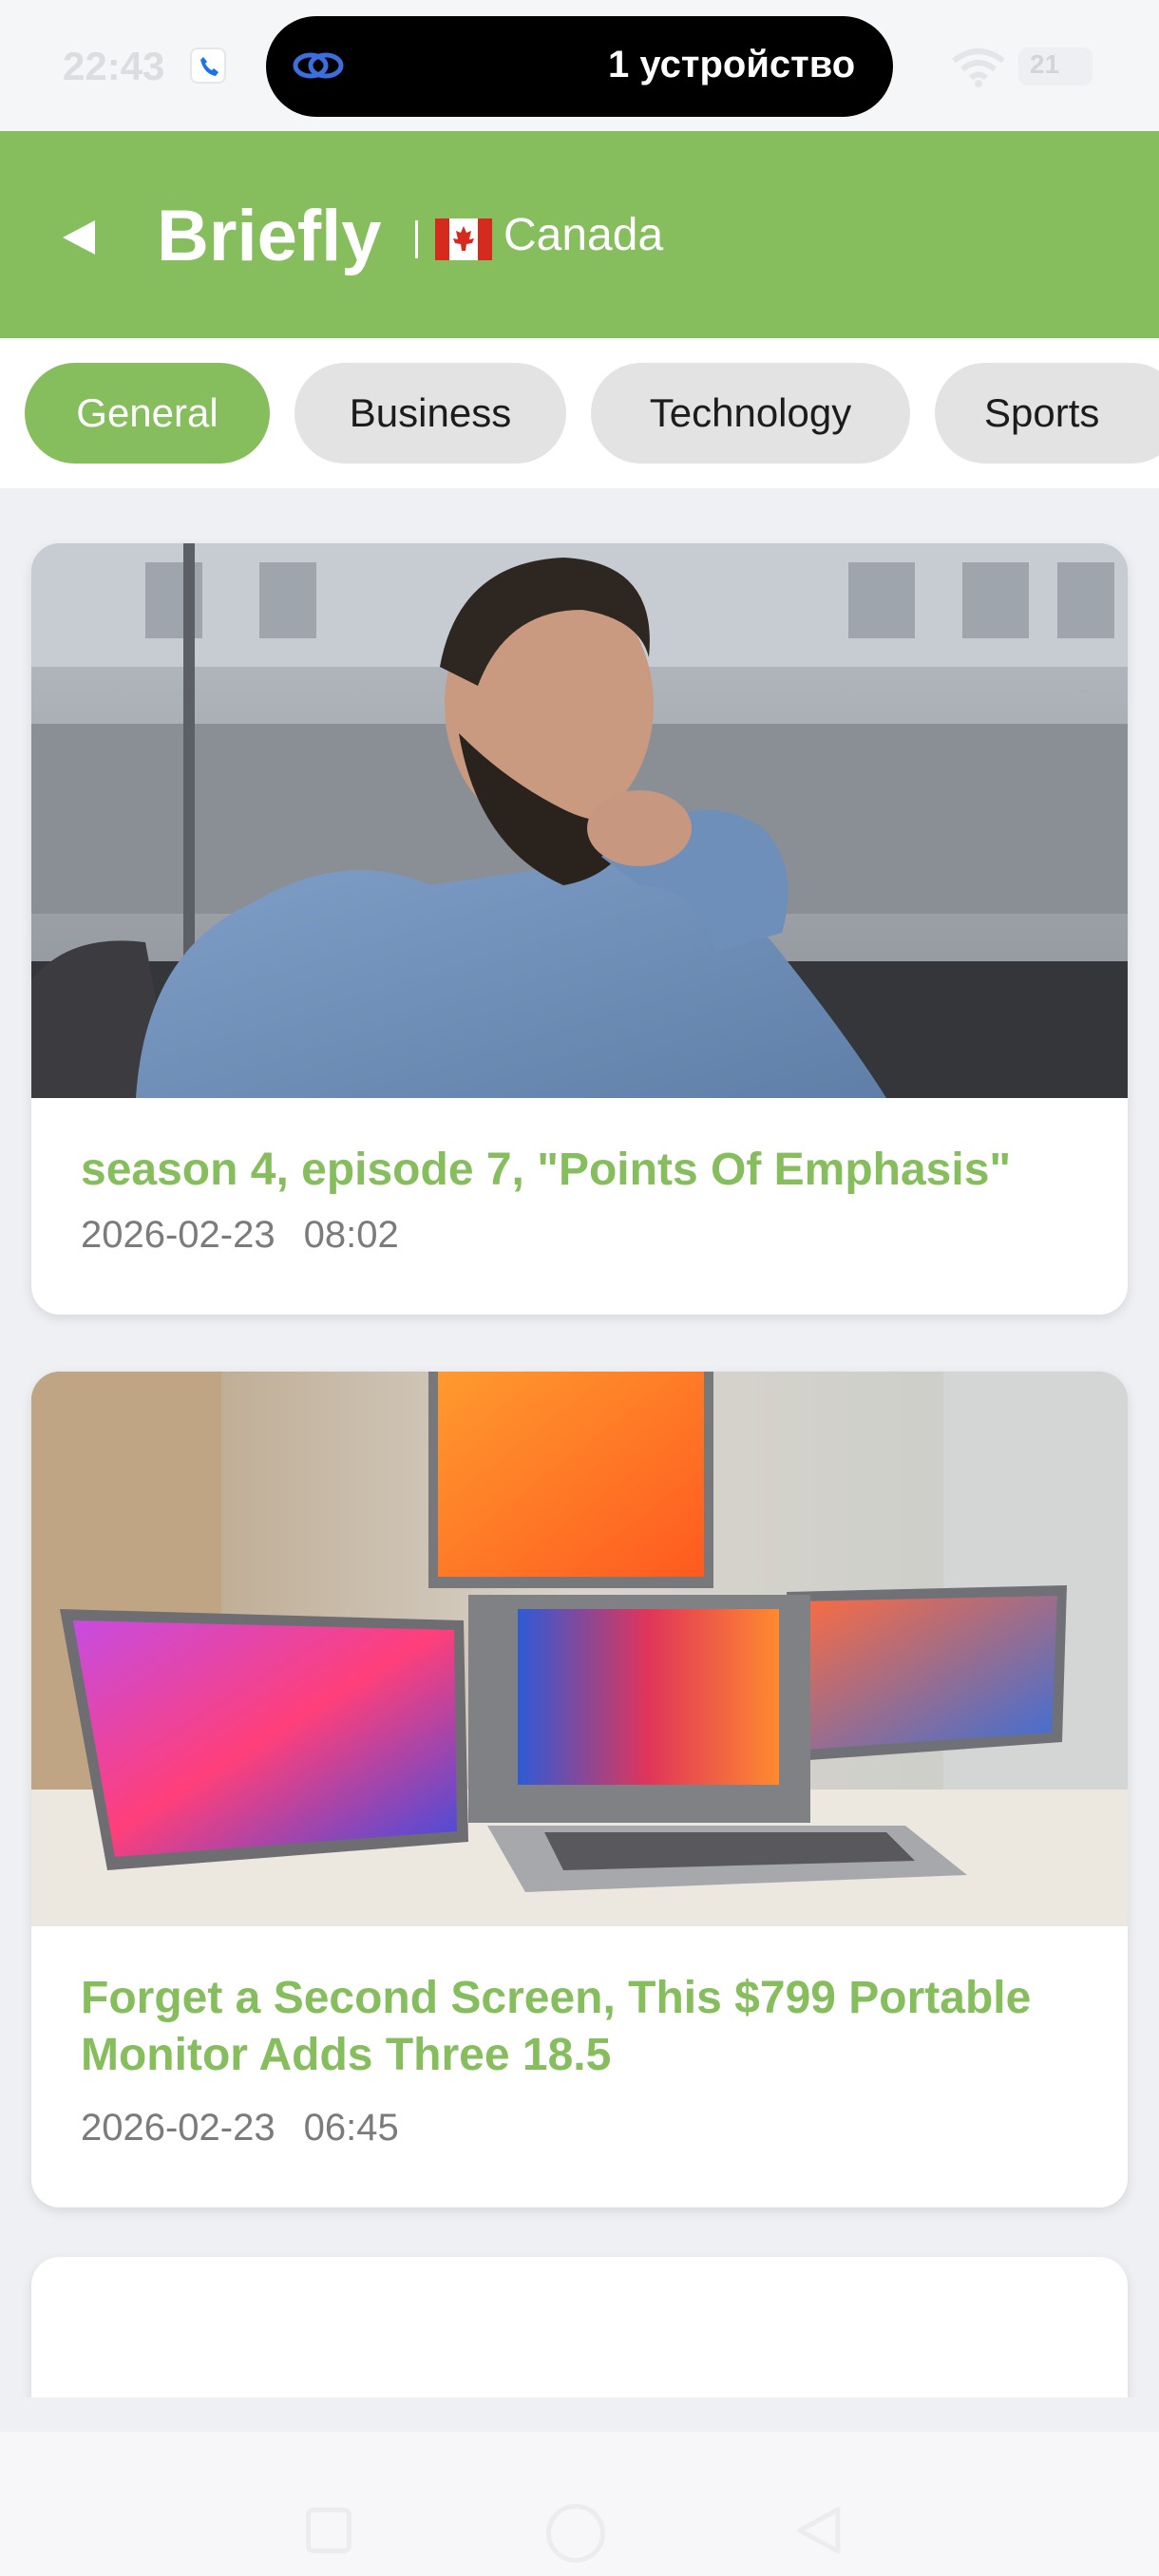 The image size is (1159, 2576). What do you see at coordinates (80, 237) in the screenshot?
I see `back-icon` at bounding box center [80, 237].